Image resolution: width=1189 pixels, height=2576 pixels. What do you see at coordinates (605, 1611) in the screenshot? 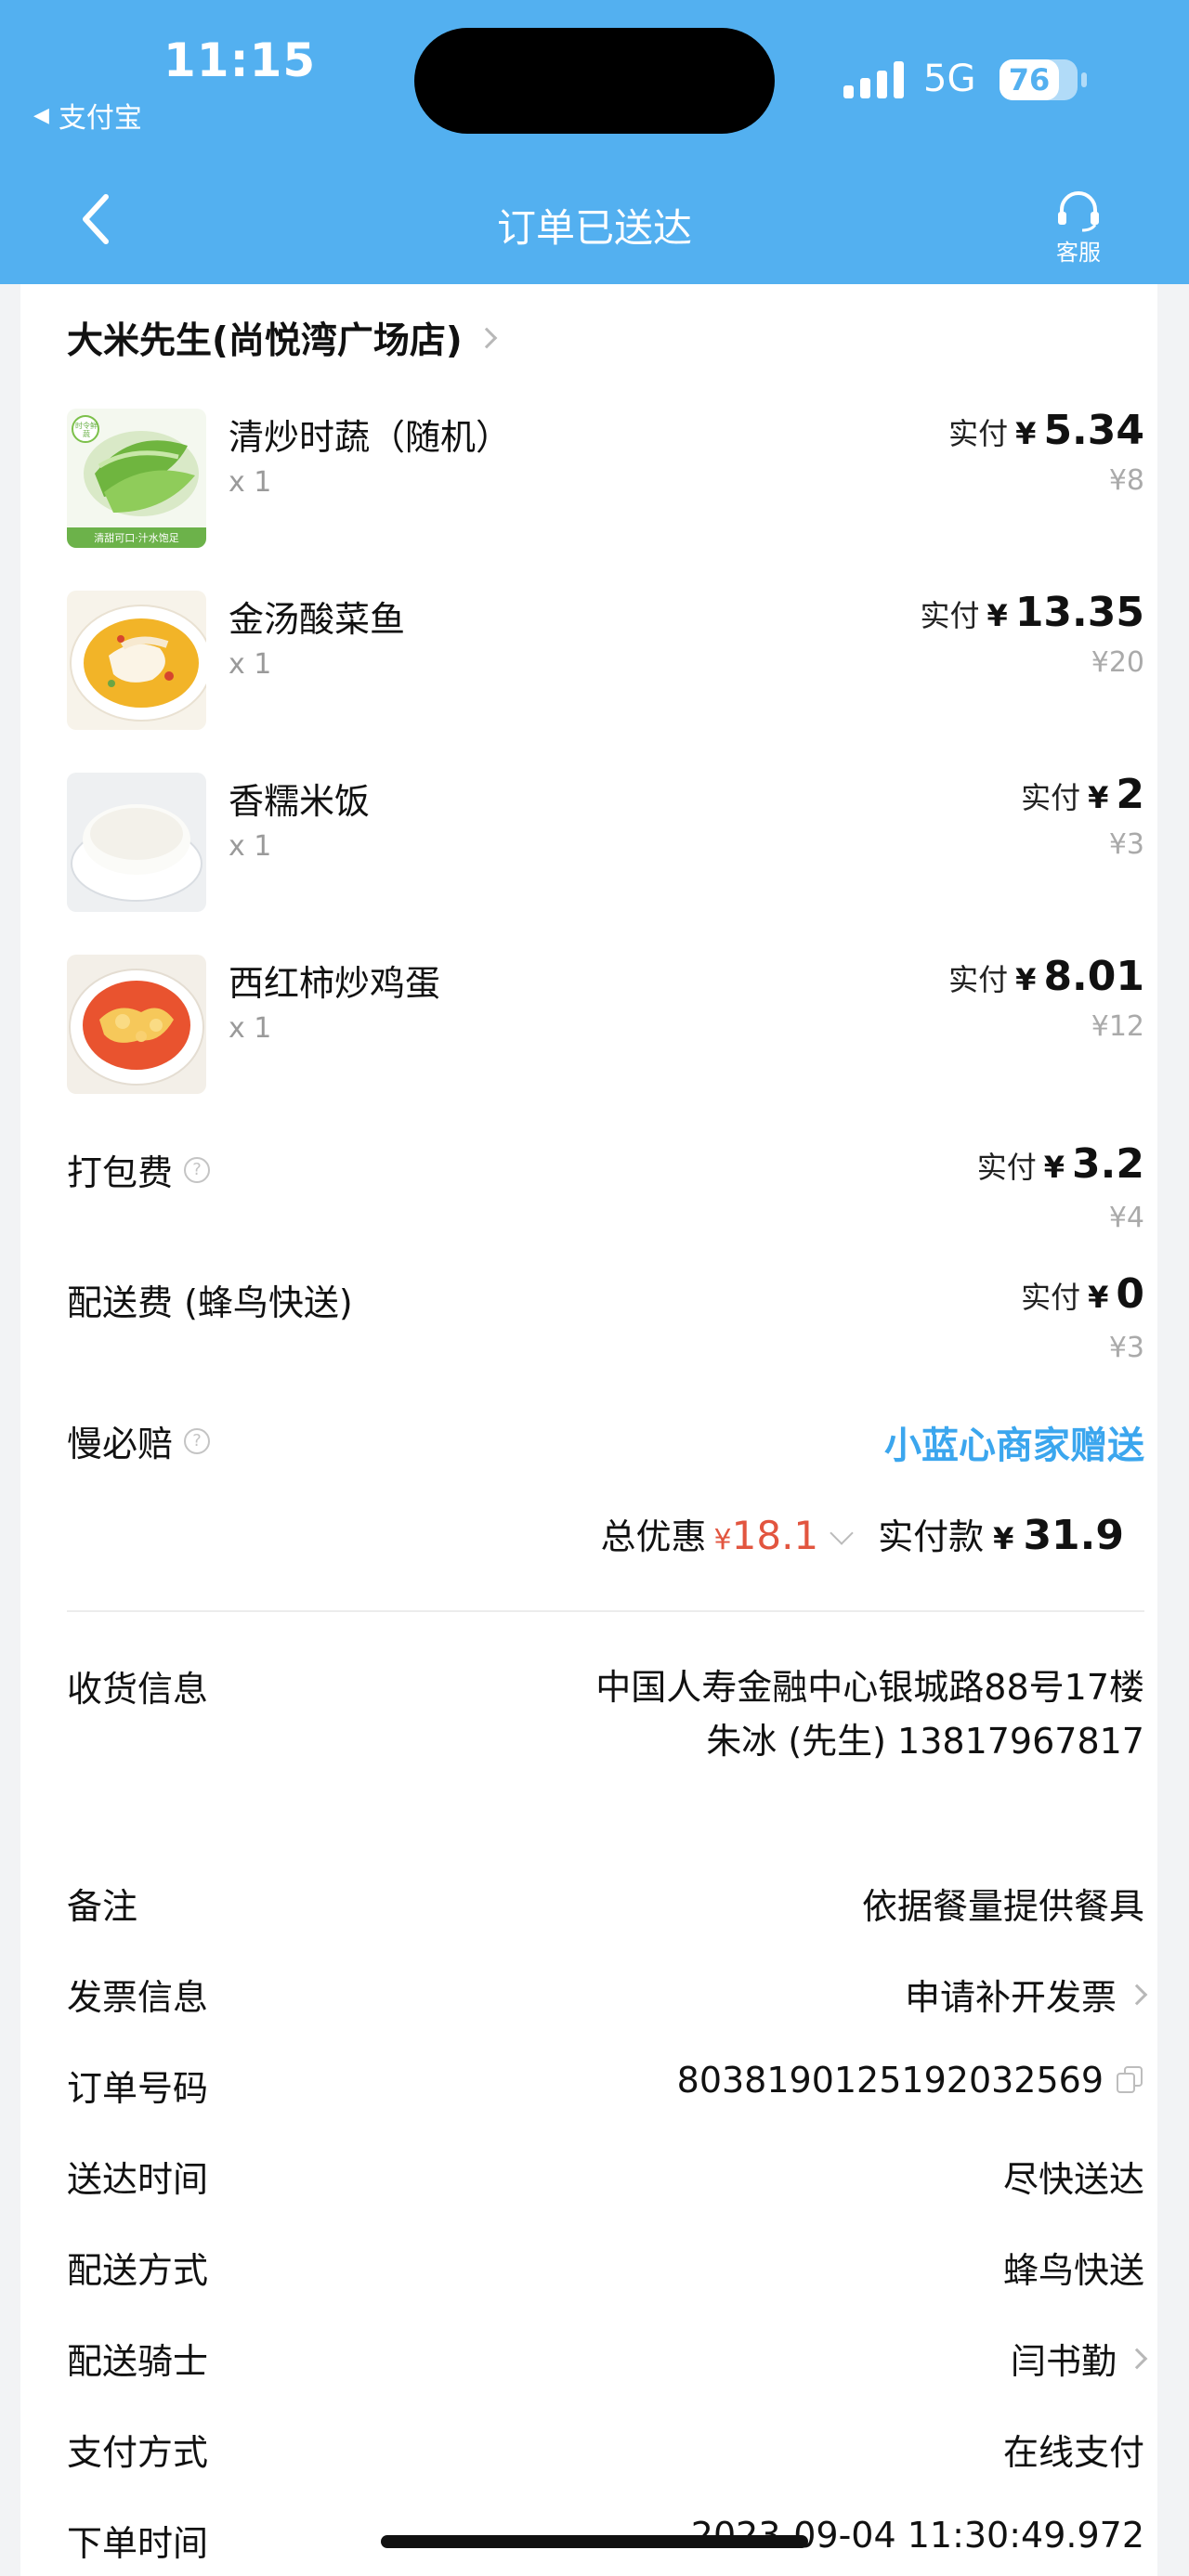
I see `divider` at bounding box center [605, 1611].